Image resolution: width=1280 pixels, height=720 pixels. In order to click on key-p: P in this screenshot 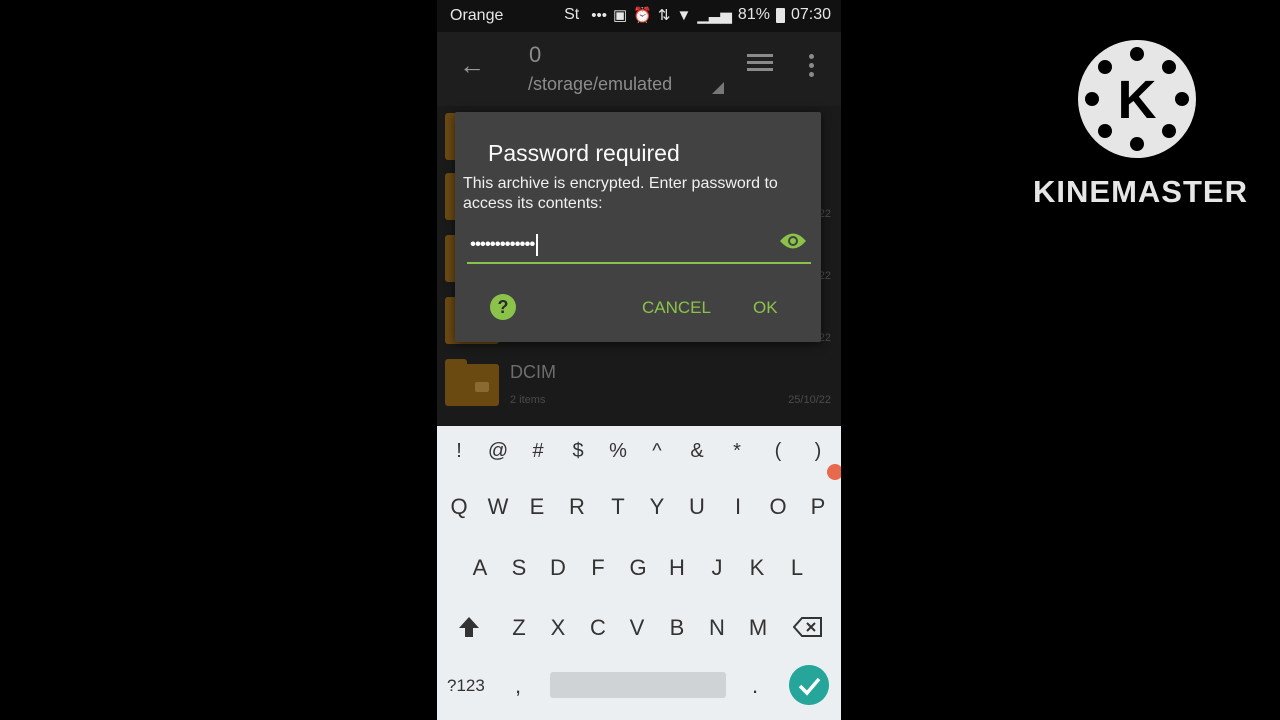, I will do `click(818, 507)`.